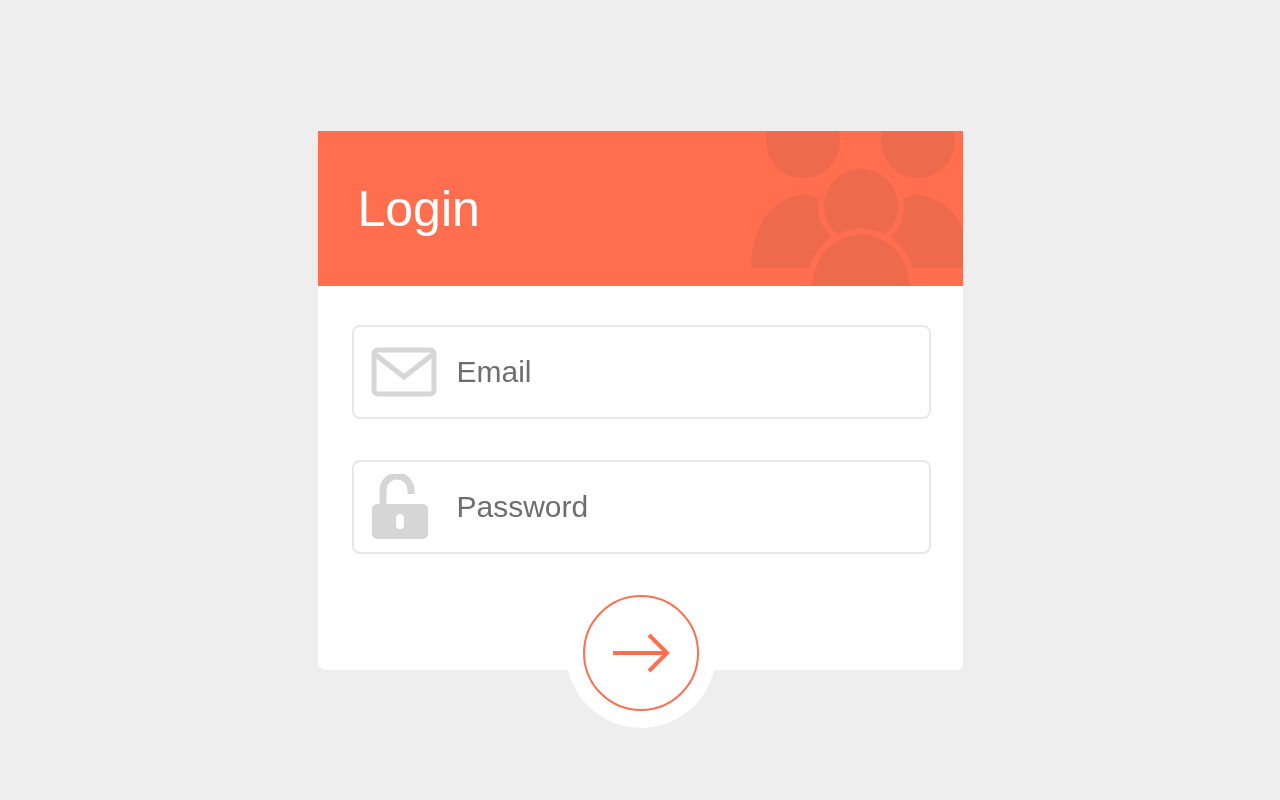  I want to click on arrow-icon, so click(641, 653).